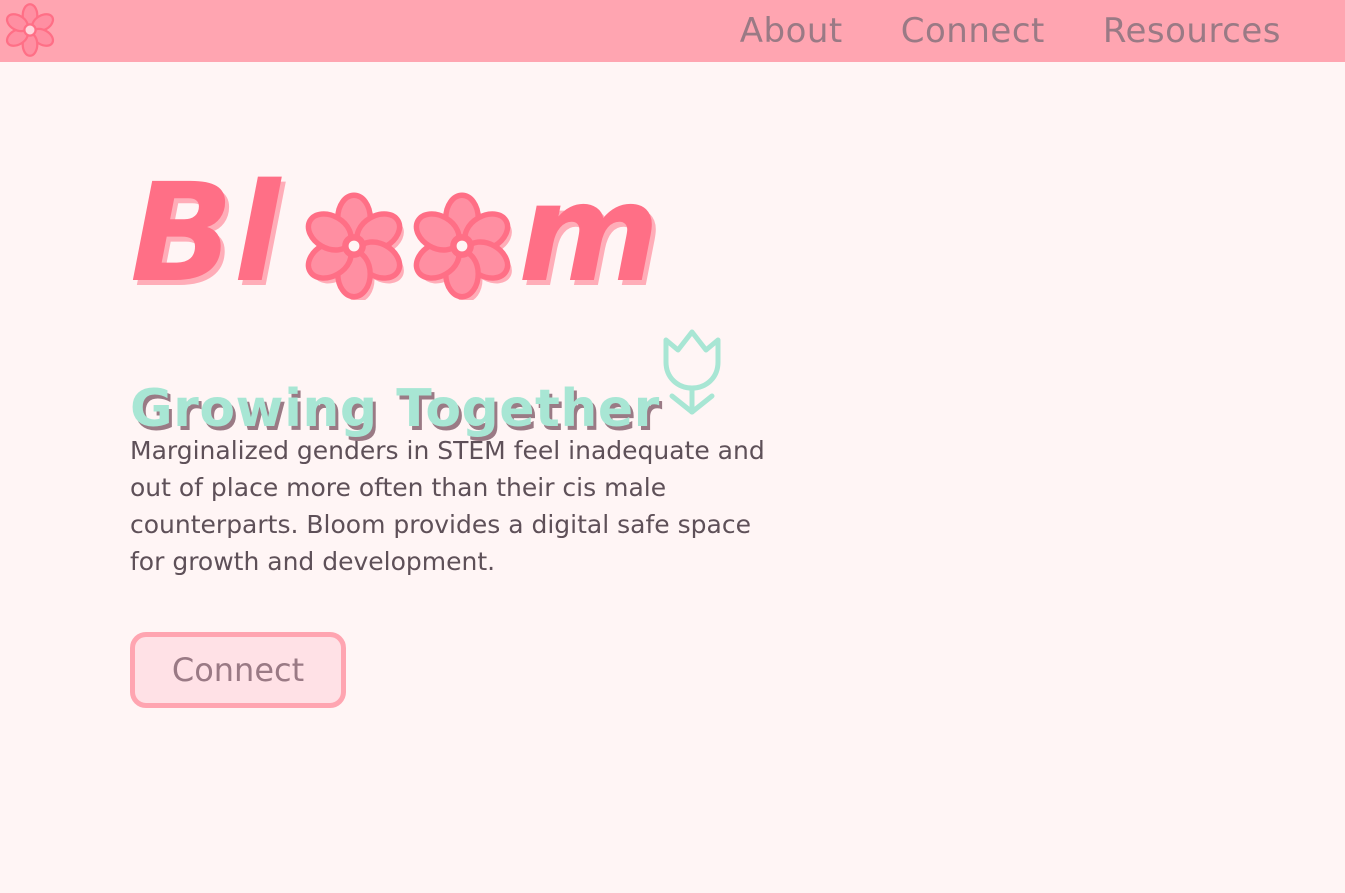 The image size is (1345, 893). Describe the element at coordinates (238, 670) in the screenshot. I see `connect-button: Connect` at that location.